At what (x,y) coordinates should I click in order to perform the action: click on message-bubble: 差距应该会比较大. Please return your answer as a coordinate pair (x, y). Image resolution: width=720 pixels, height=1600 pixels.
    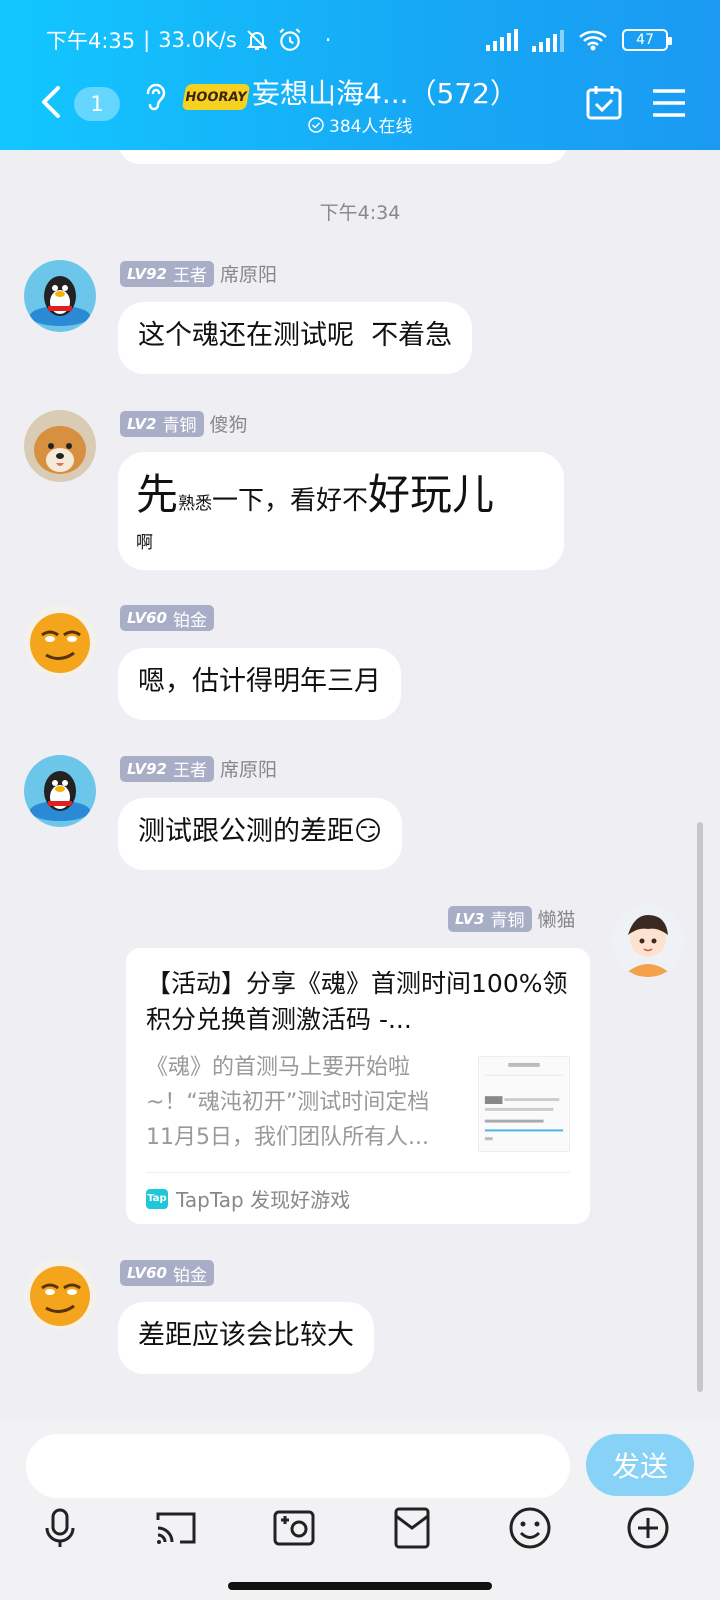
    Looking at the image, I should click on (246, 1338).